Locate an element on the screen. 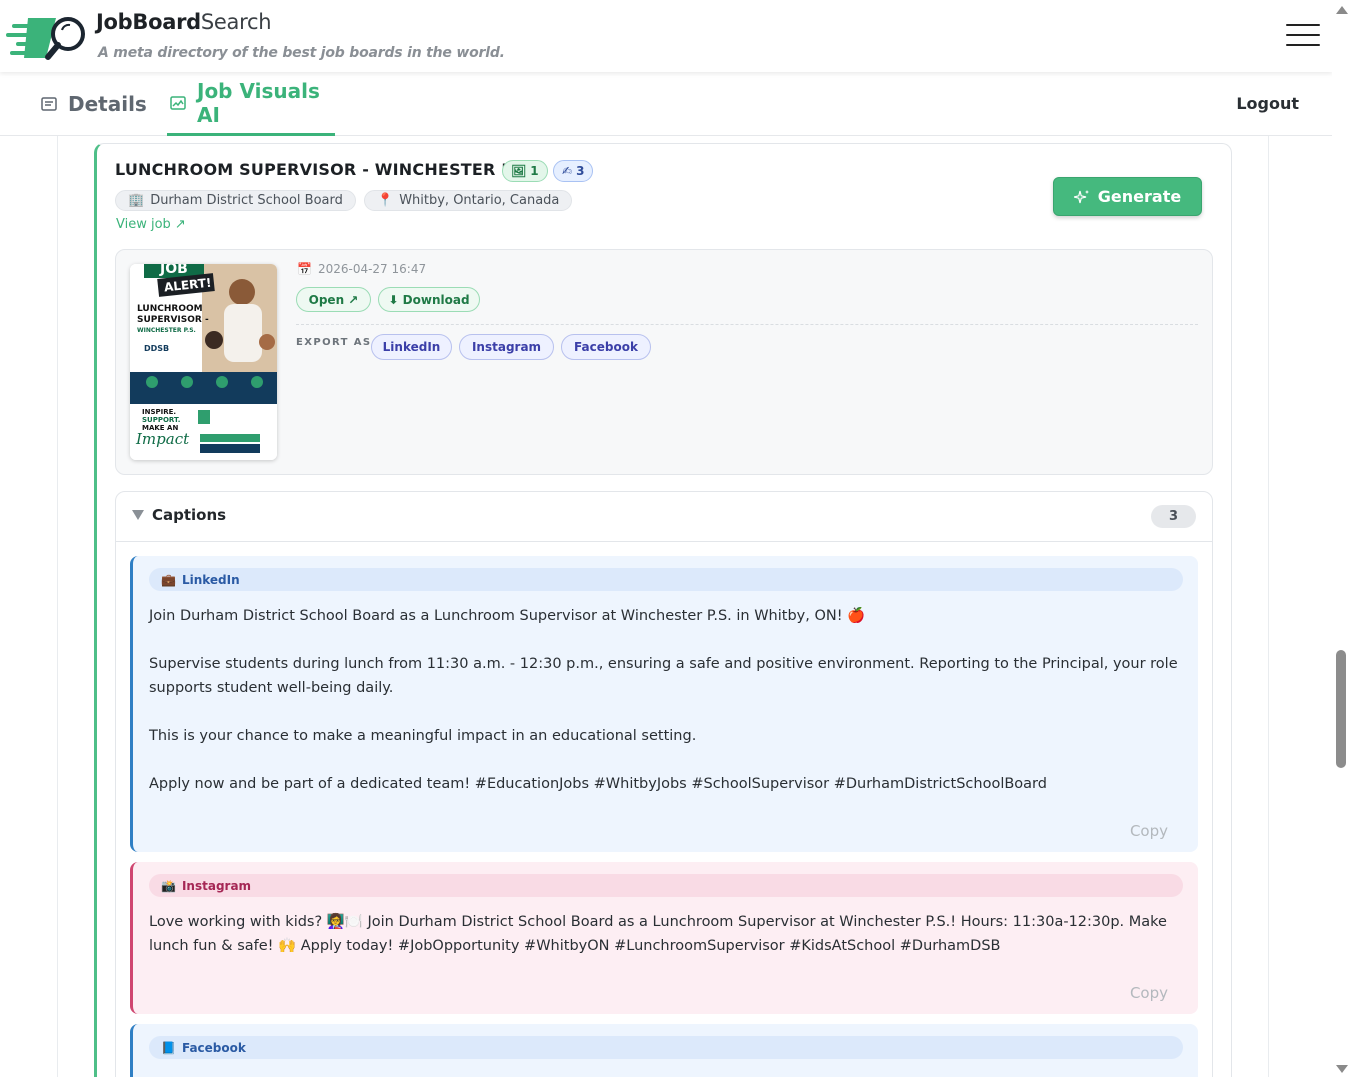  thumbnail-role-line-1: LUNCHROOM is located at coordinates (170, 309).